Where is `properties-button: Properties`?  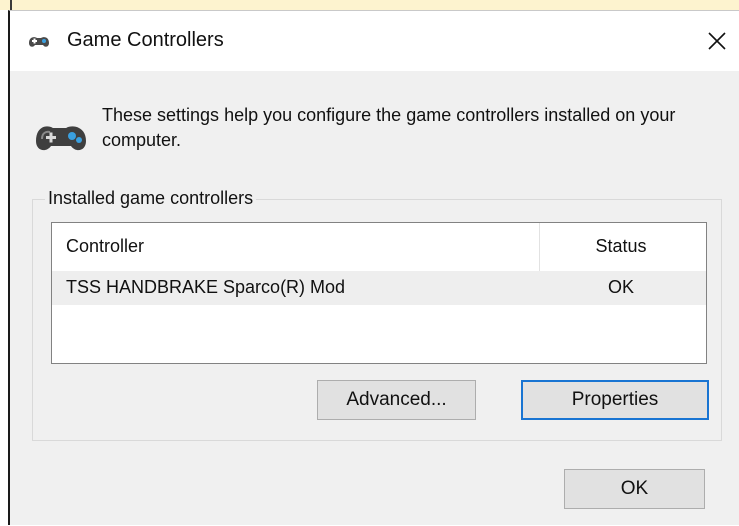 properties-button: Properties is located at coordinates (615, 400).